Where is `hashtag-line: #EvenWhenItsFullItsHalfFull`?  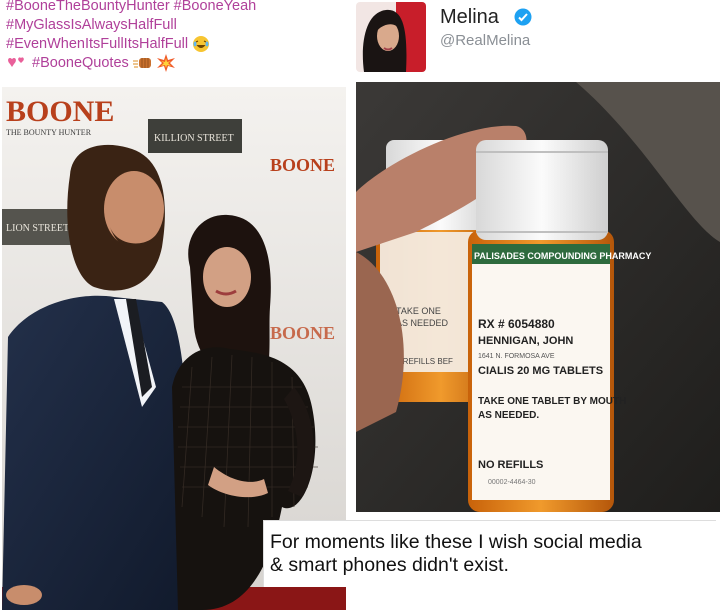 hashtag-line: #EvenWhenItsFullItsHalfFull is located at coordinates (97, 44).